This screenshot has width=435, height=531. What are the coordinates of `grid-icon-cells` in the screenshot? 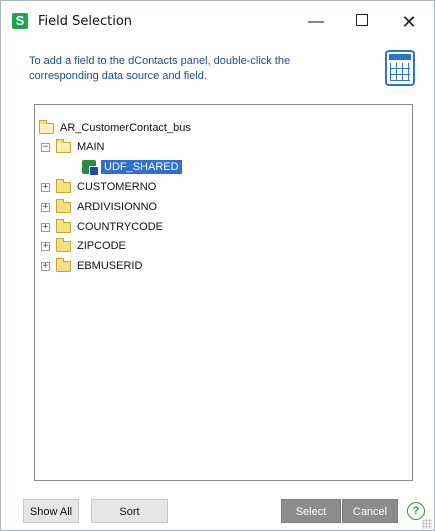 It's located at (400, 72).